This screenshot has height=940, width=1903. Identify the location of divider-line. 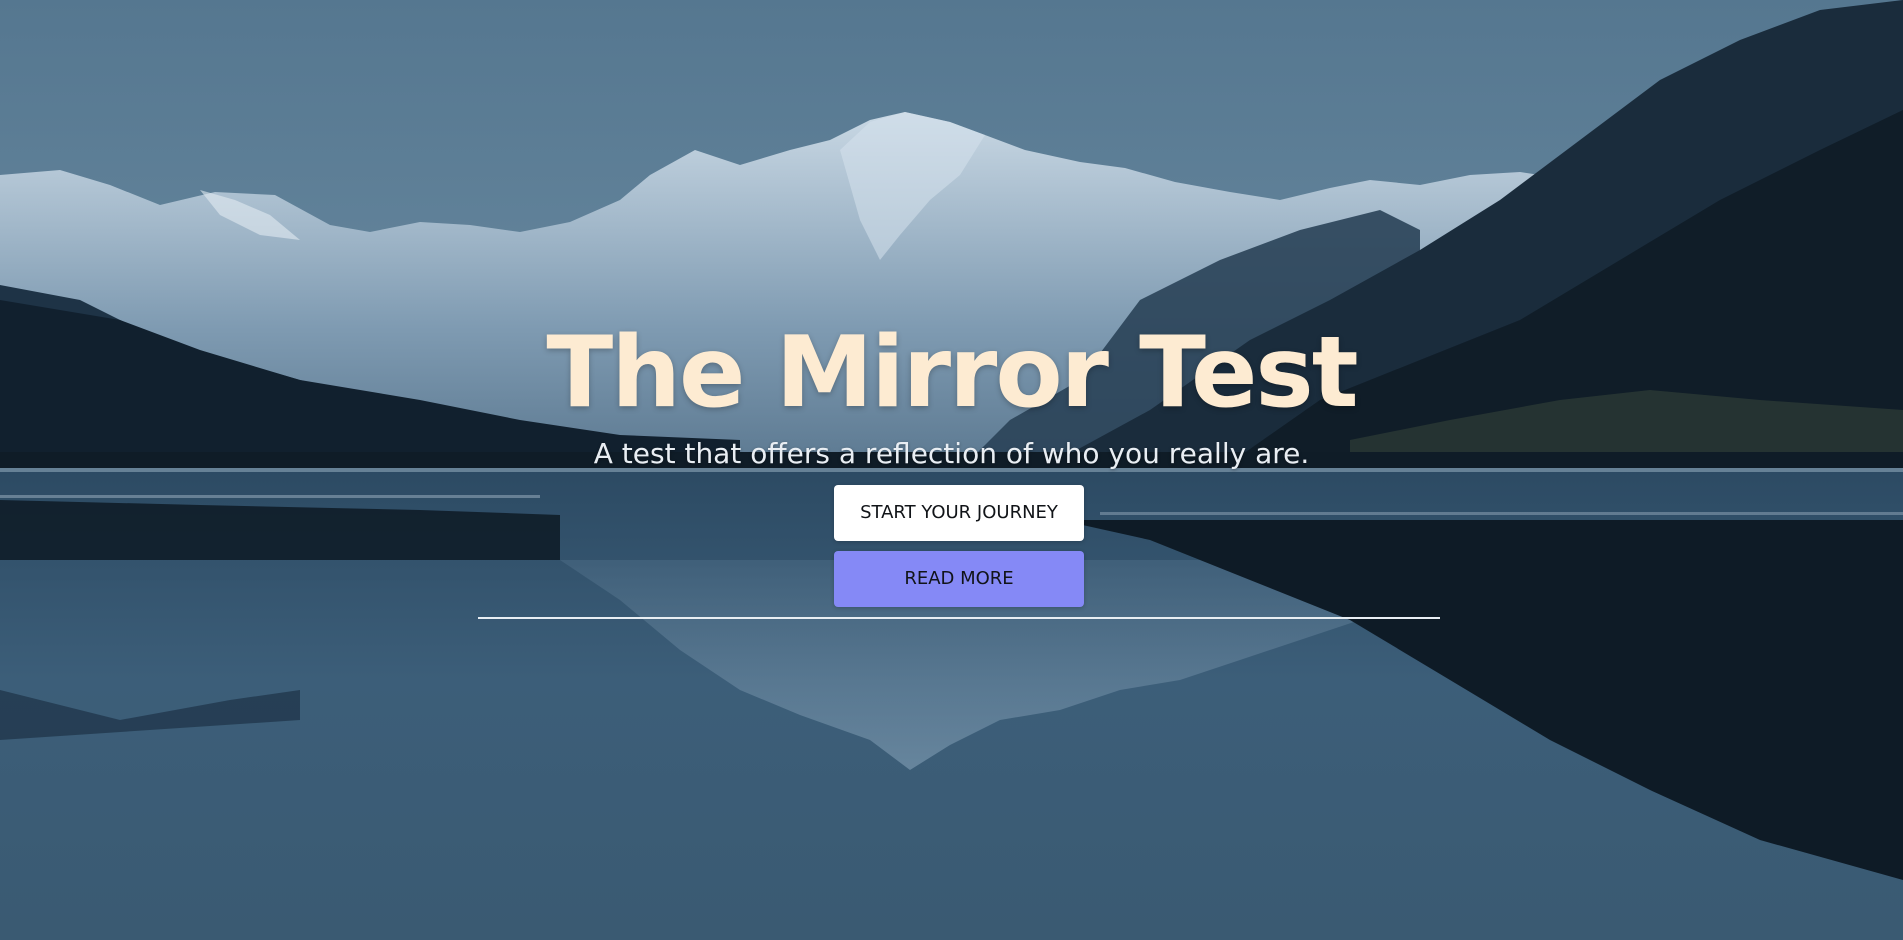
(959, 618).